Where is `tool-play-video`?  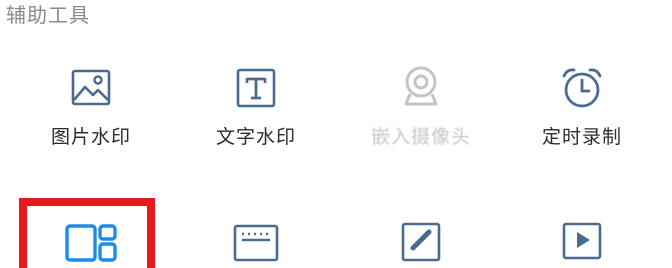 tool-play-video is located at coordinates (582, 240).